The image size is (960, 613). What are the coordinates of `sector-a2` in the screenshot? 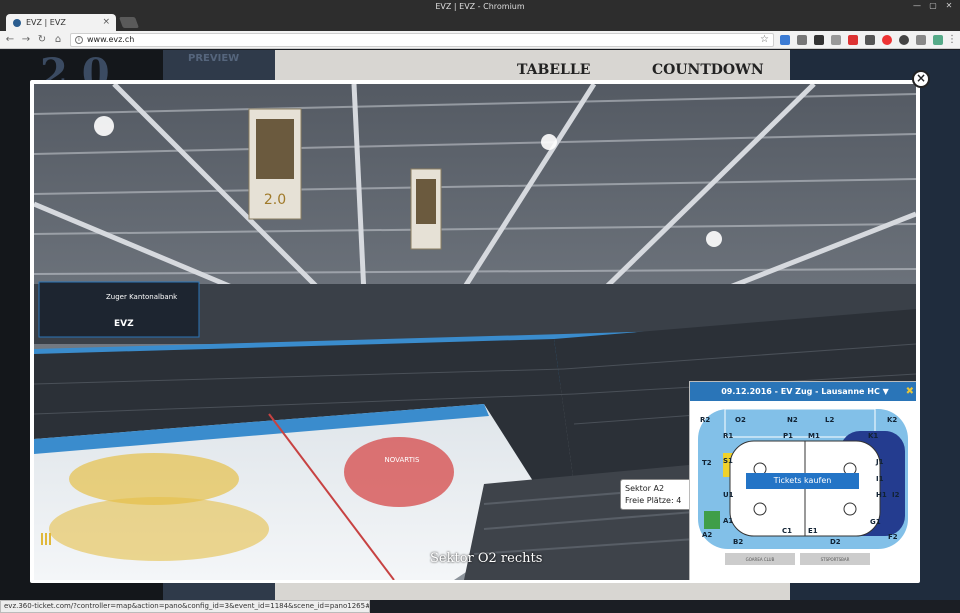 It's located at (712, 520).